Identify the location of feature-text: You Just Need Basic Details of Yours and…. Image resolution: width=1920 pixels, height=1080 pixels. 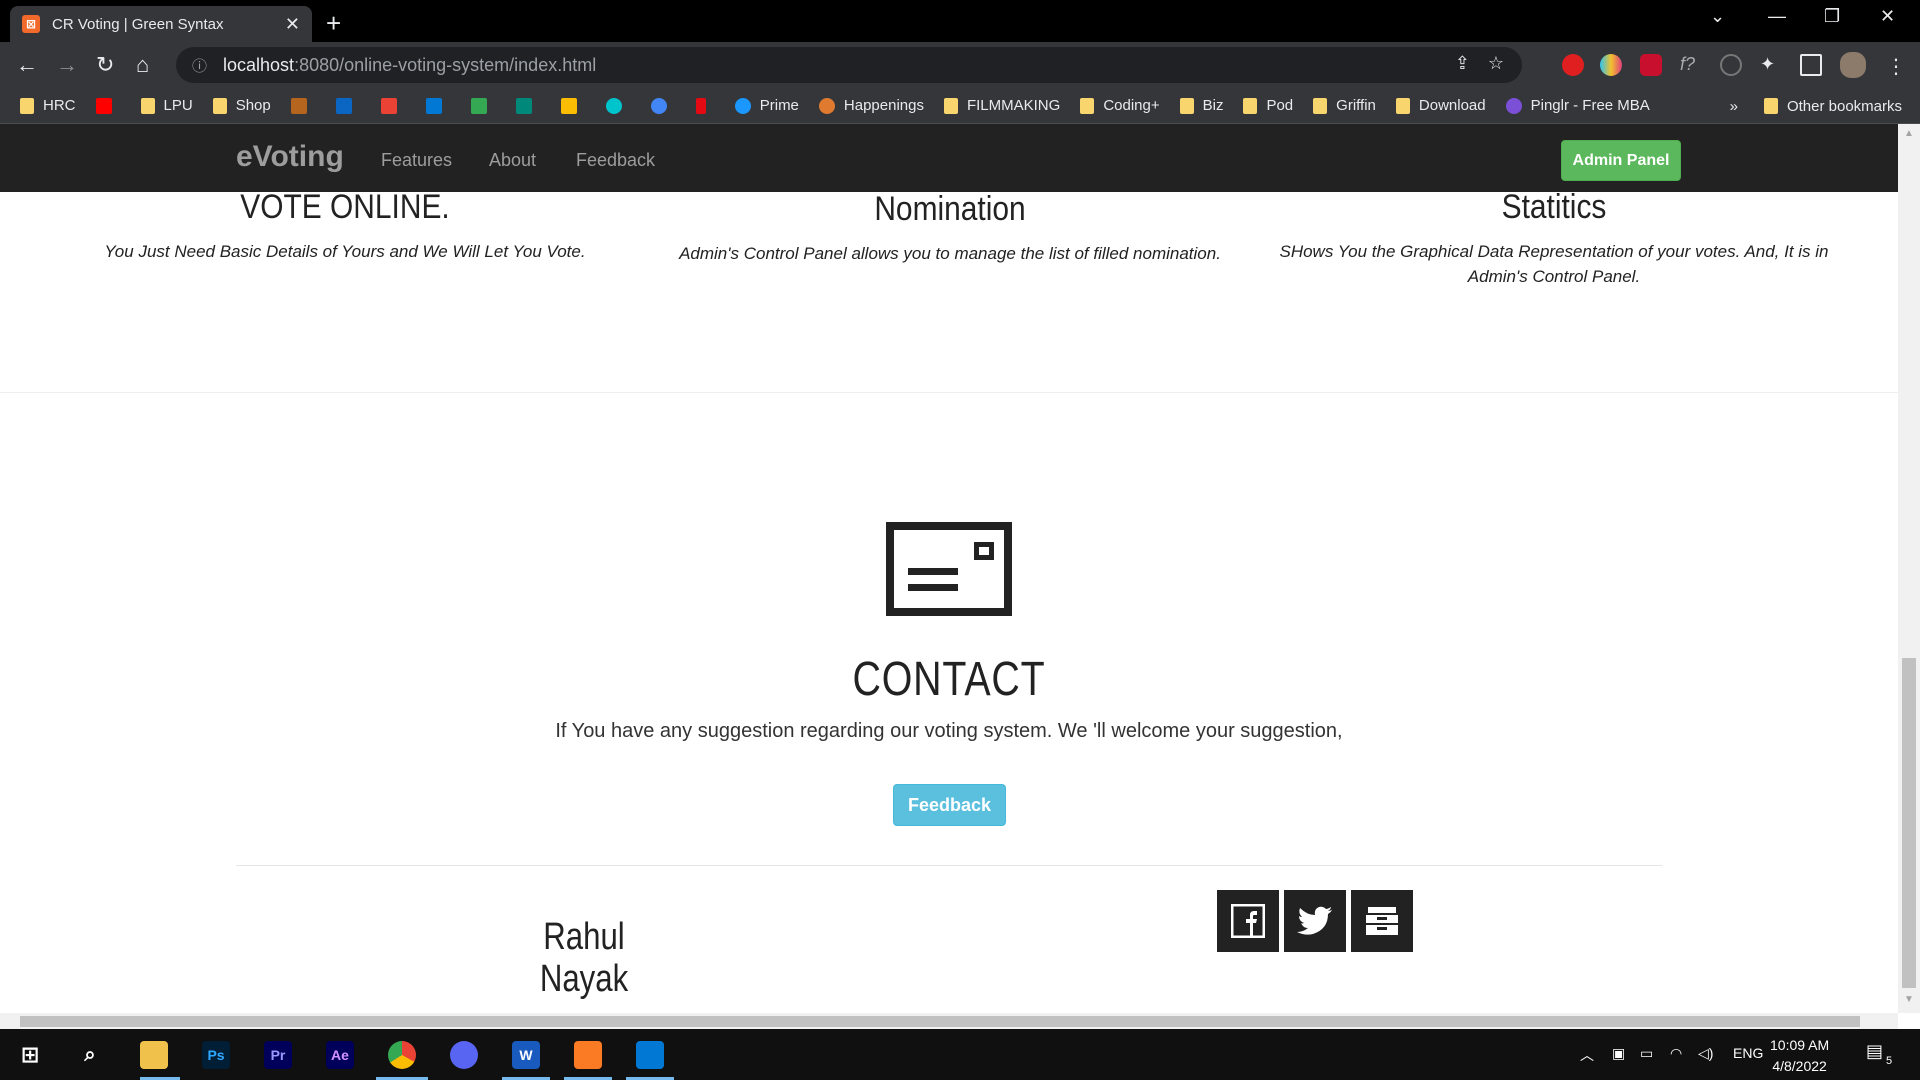
(345, 251).